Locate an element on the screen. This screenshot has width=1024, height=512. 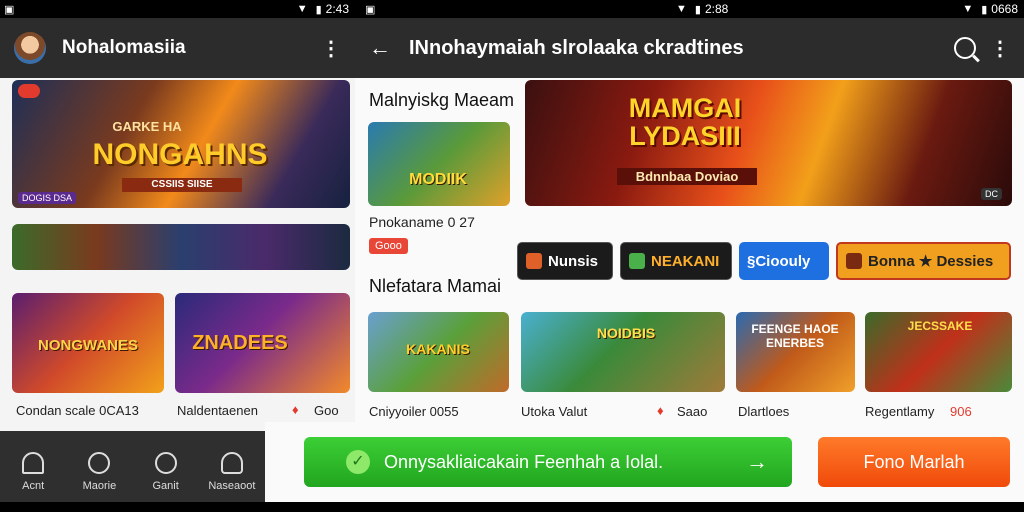
notification-icon: ▣ is located at coordinates (9, 9).